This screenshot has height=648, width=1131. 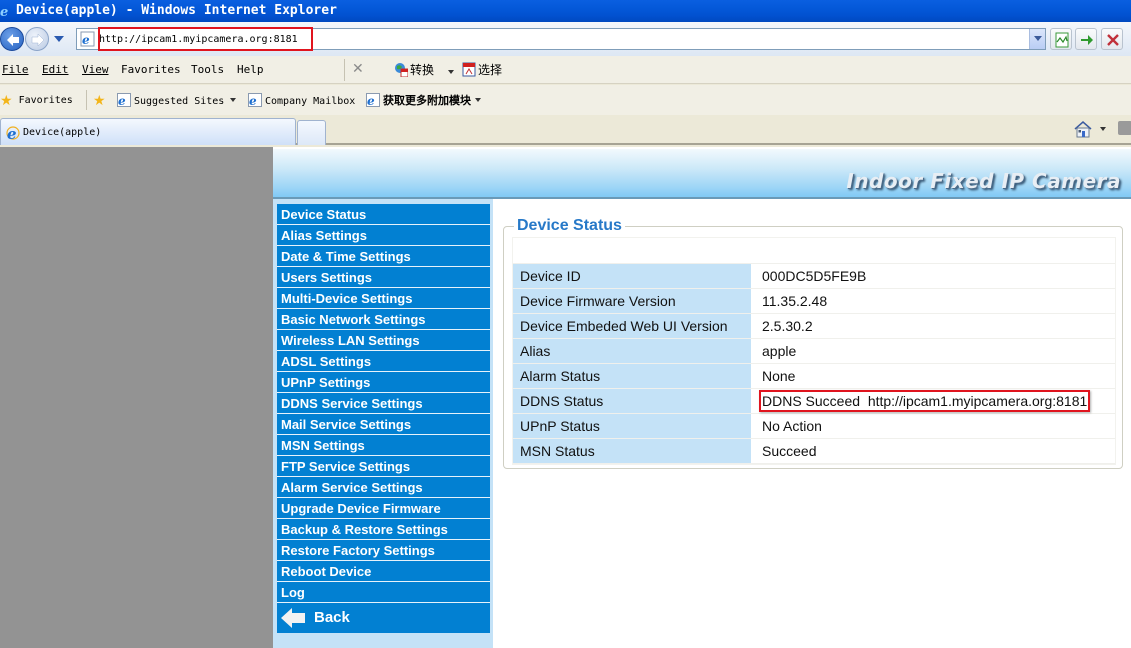 I want to click on row-value: Succeed, so click(x=789, y=451).